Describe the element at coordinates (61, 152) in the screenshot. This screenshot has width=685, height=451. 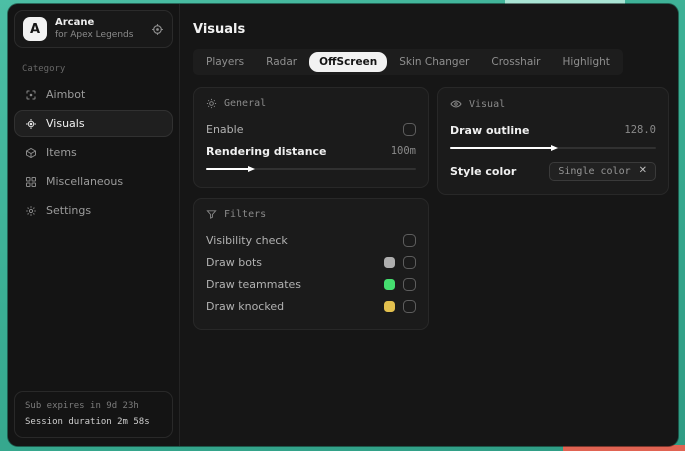
I see `sidebar-item-label: Items` at that location.